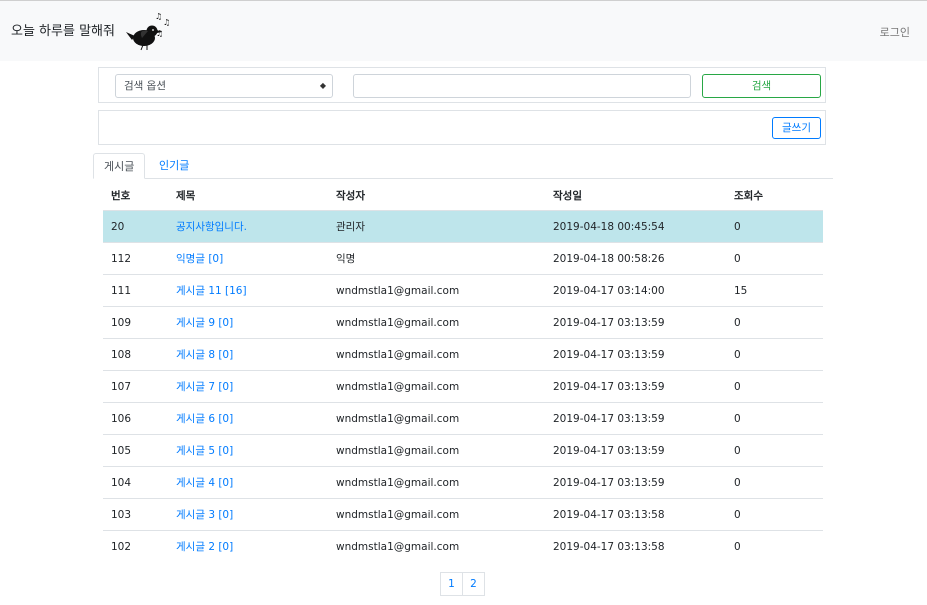 This screenshot has height=605, width=927. I want to click on post-number: 105, so click(135, 450).